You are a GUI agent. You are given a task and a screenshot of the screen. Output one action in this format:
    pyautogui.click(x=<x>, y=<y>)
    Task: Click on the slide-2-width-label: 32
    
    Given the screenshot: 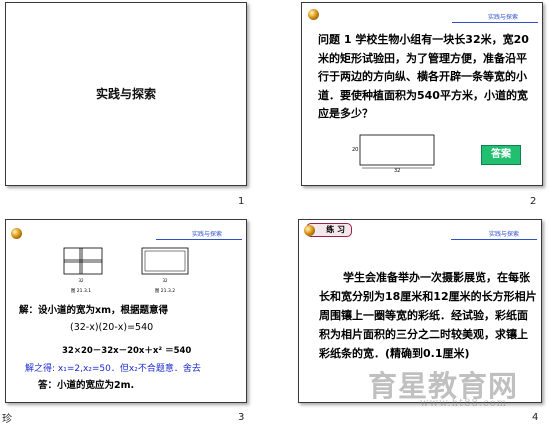 What is the action you would take?
    pyautogui.click(x=397, y=170)
    